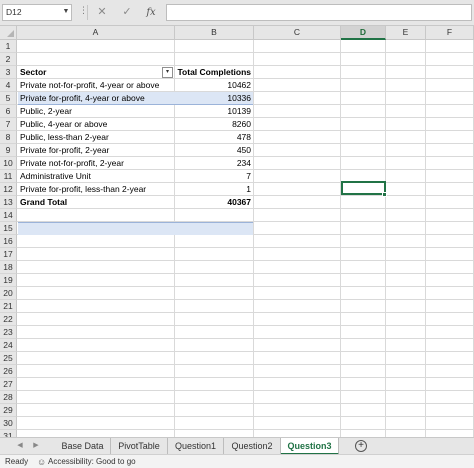 The image size is (474, 468). What do you see at coordinates (96, 111) in the screenshot?
I see `pivot-row-sector: Public, 2-year` at bounding box center [96, 111].